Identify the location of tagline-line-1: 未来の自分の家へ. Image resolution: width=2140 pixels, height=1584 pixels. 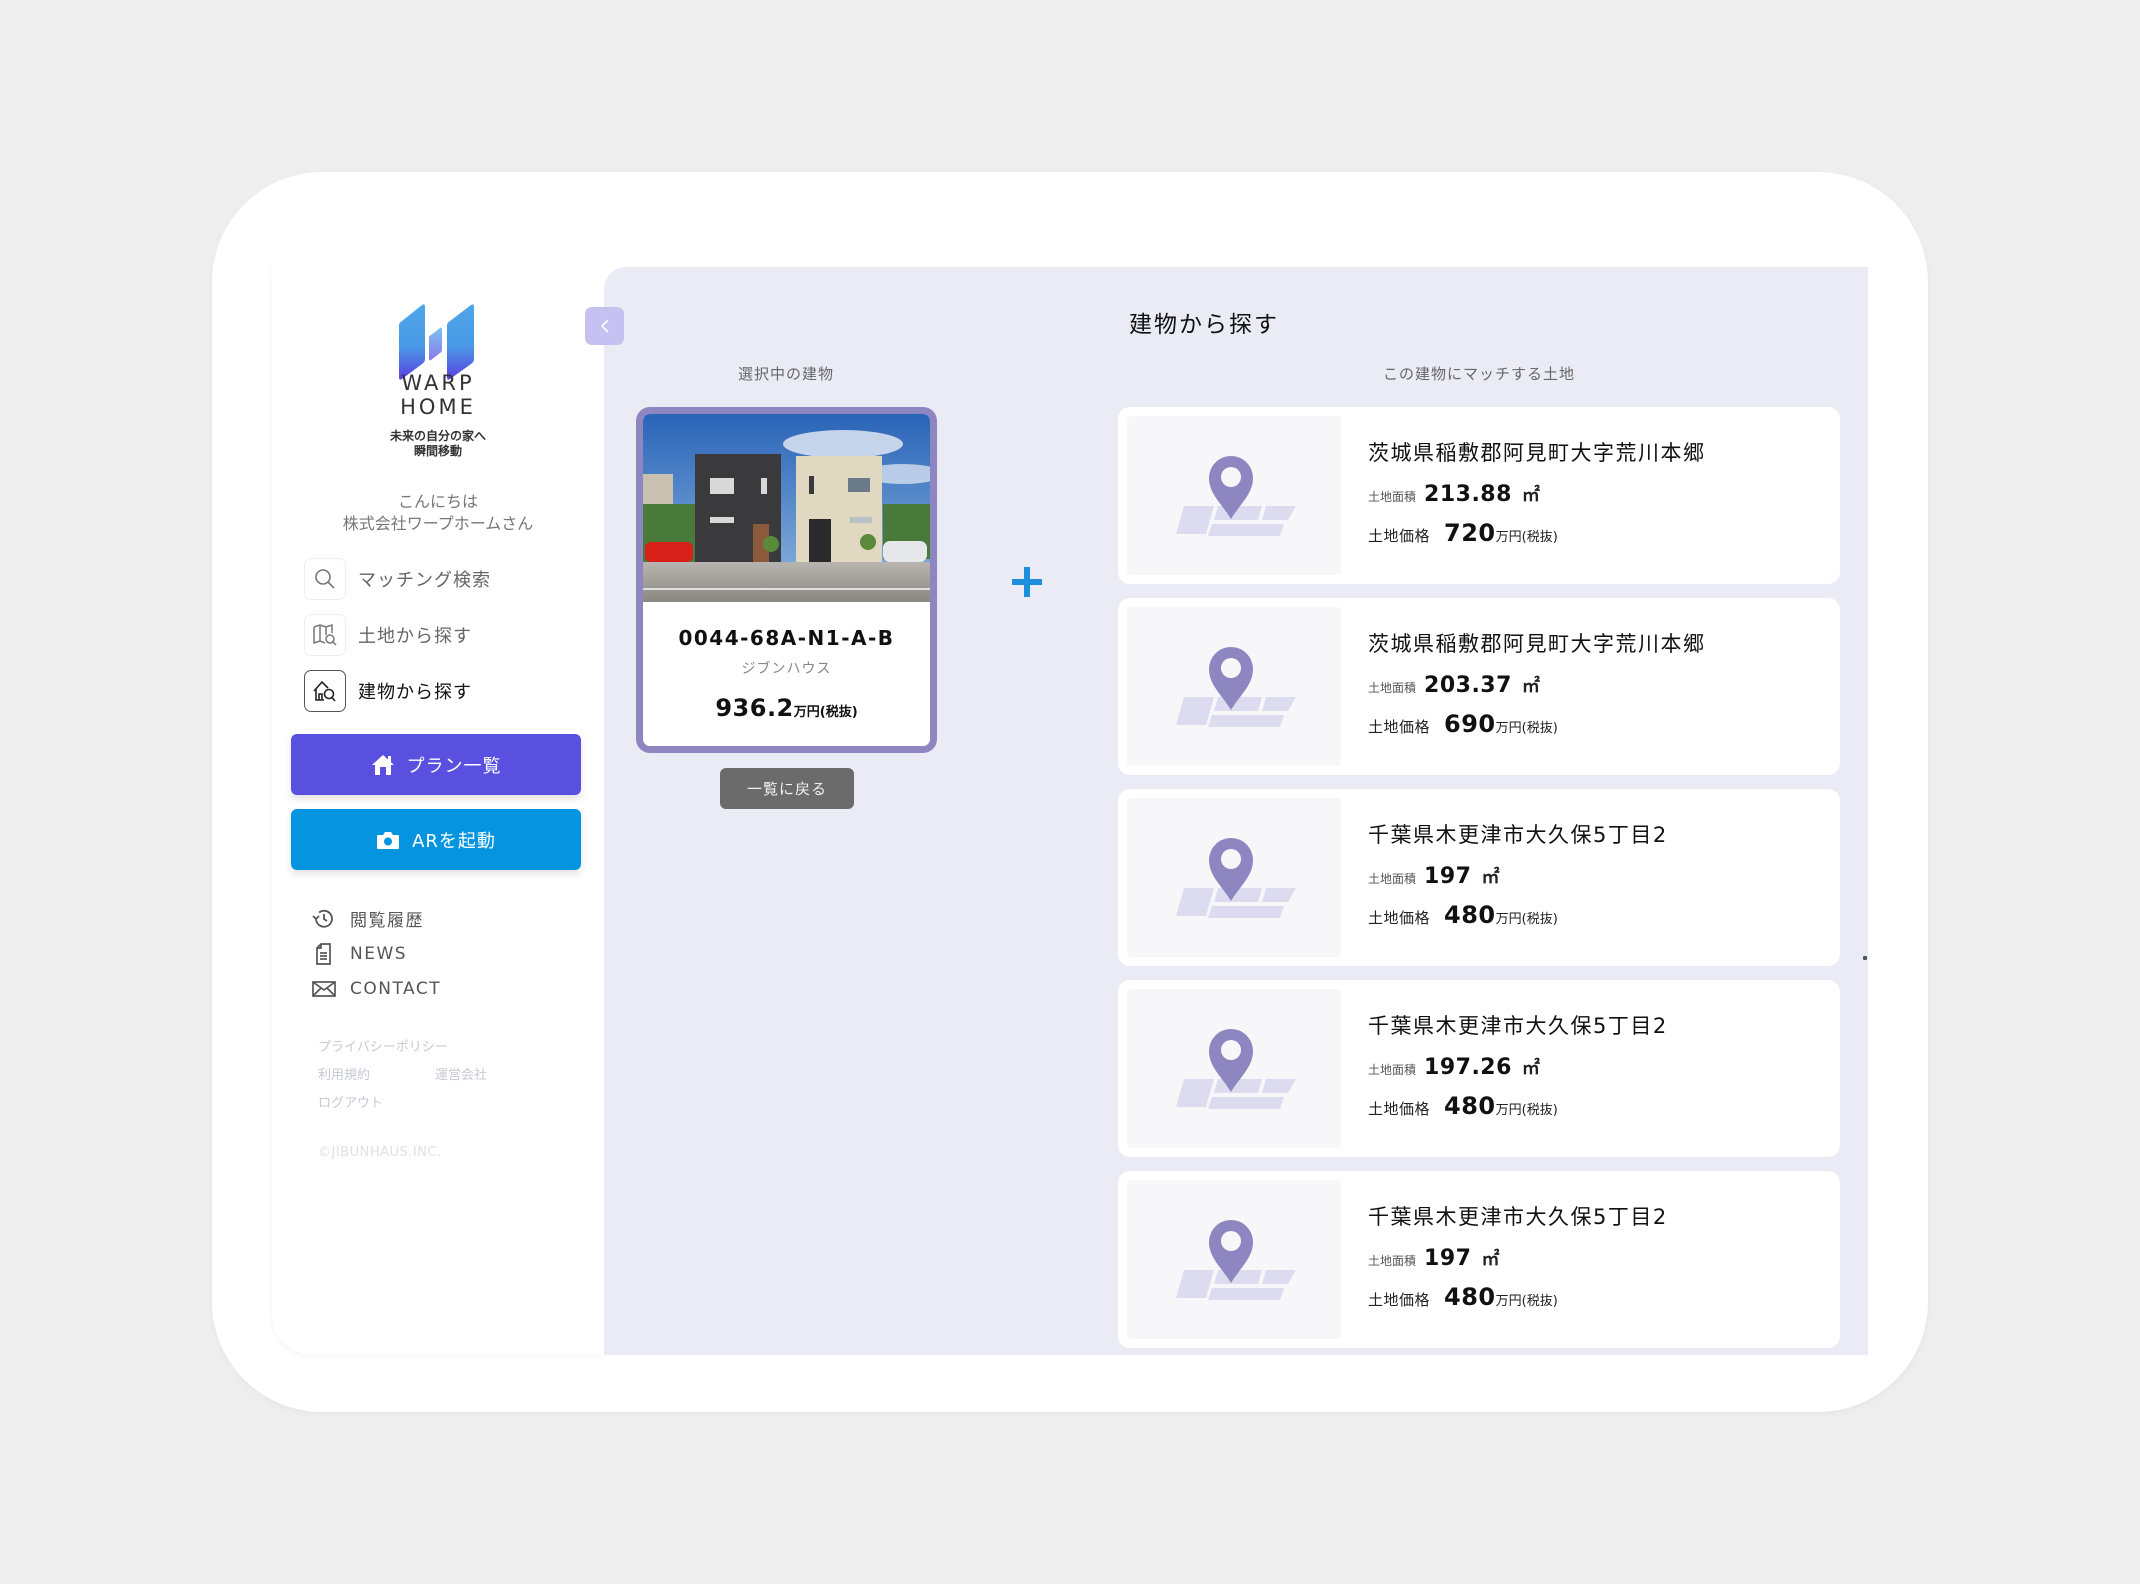
(437, 436).